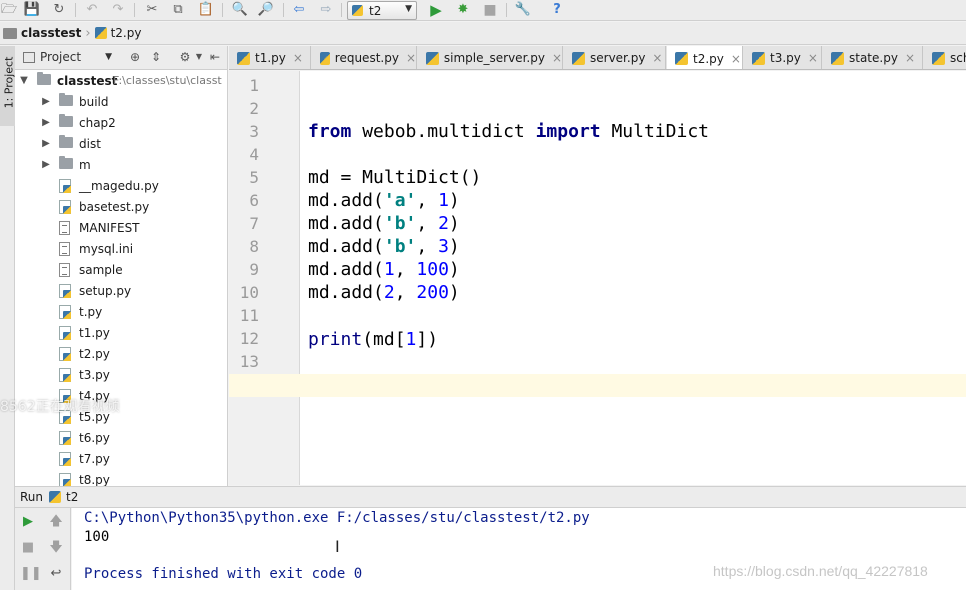 The image size is (966, 590). I want to click on forward-icon: ⇨, so click(326, 10).